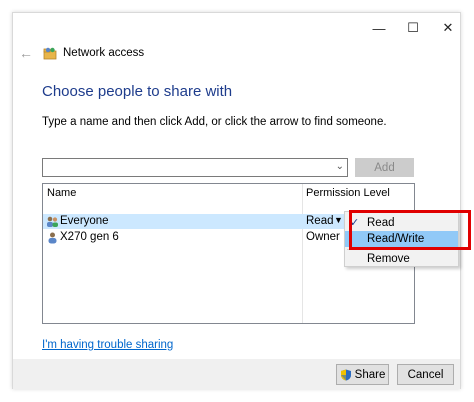 Image resolution: width=474 pixels, height=402 pixels. I want to click on page-heading: Choose people to share with, so click(137, 91).